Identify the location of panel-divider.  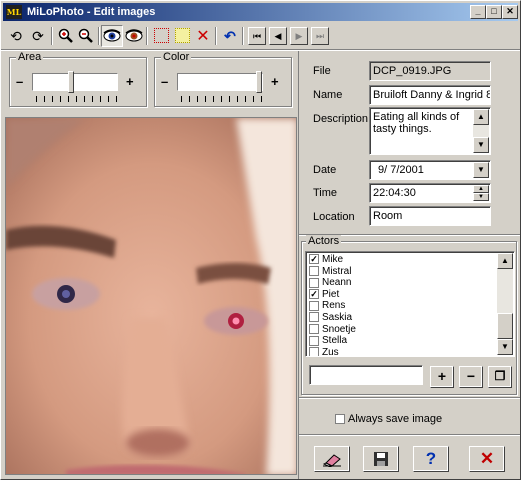
(409, 398).